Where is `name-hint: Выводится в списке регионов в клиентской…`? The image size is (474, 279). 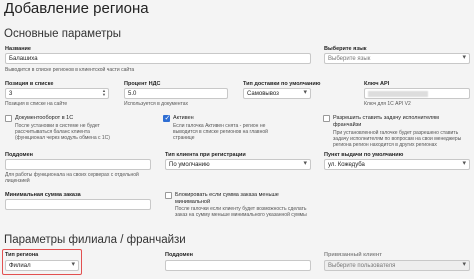
name-hint: Выводится в списке регионов в клиентской… is located at coordinates (70, 70).